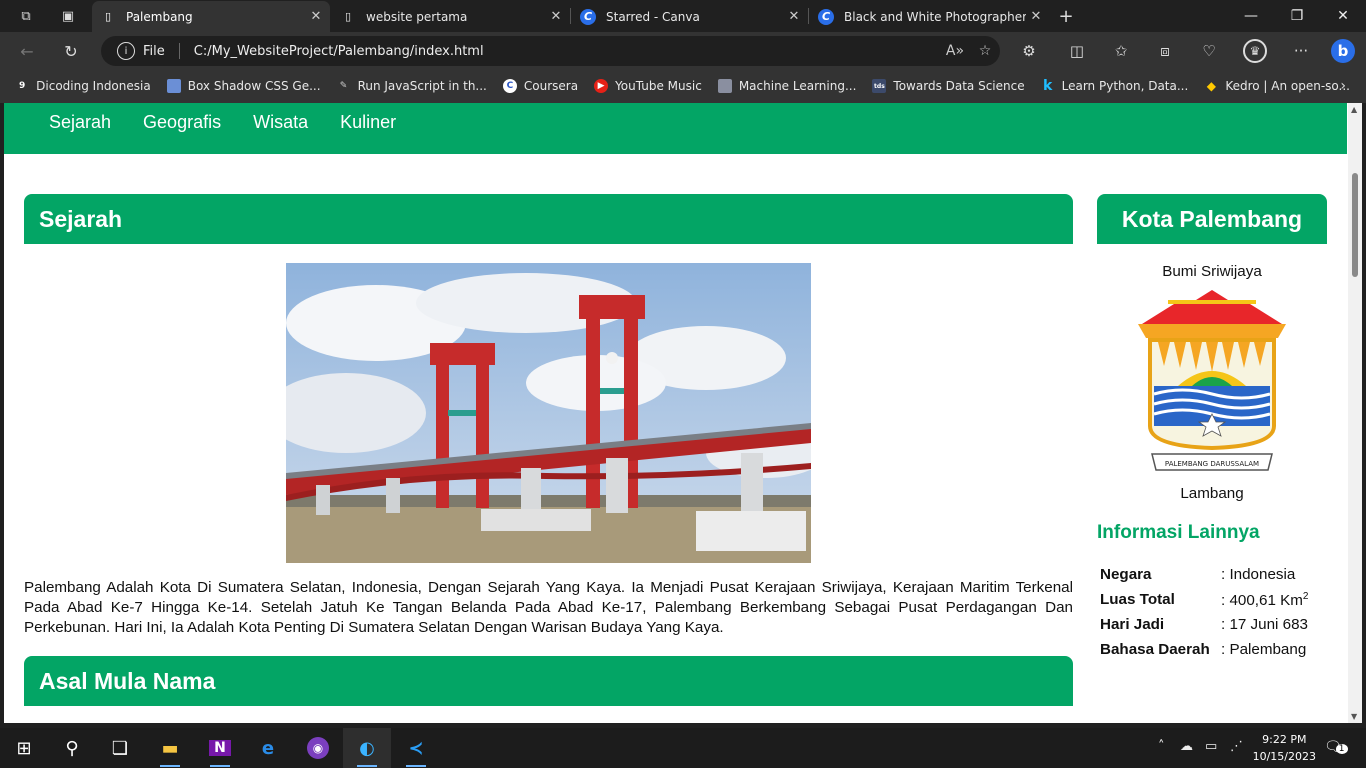  Describe the element at coordinates (955, 51) in the screenshot. I see `read-aloud-icon: A»` at that location.